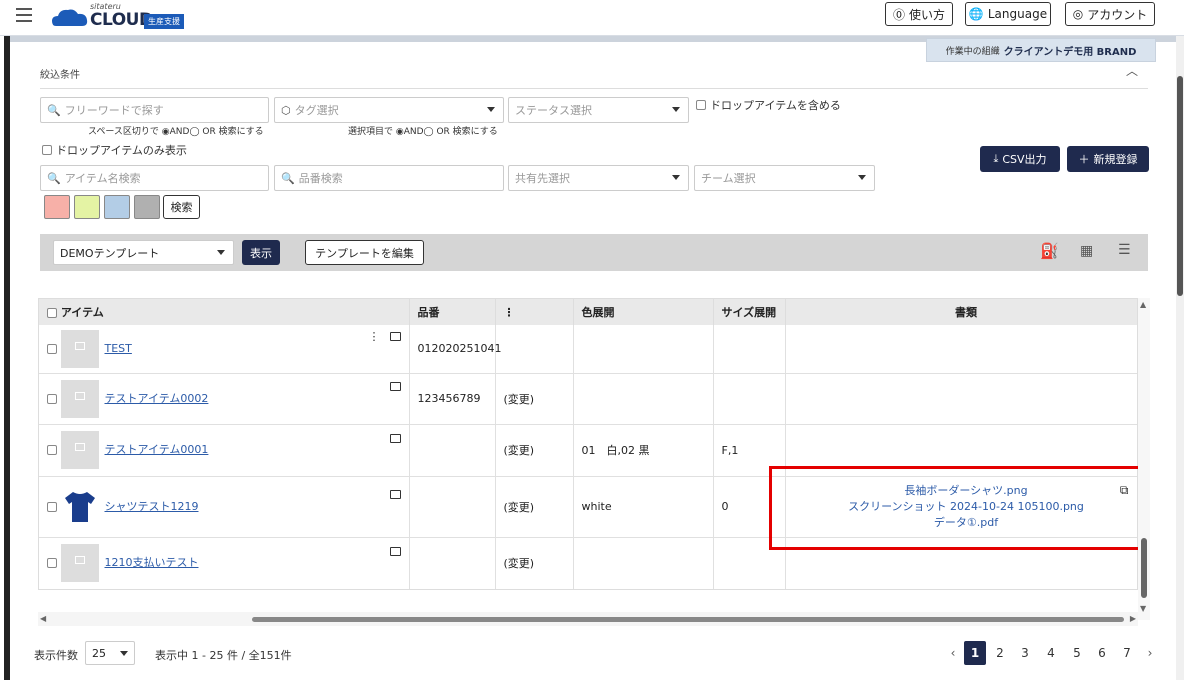 The width and height of the screenshot is (1184, 680). I want to click on help-button: ⓪ 使い方, so click(919, 14).